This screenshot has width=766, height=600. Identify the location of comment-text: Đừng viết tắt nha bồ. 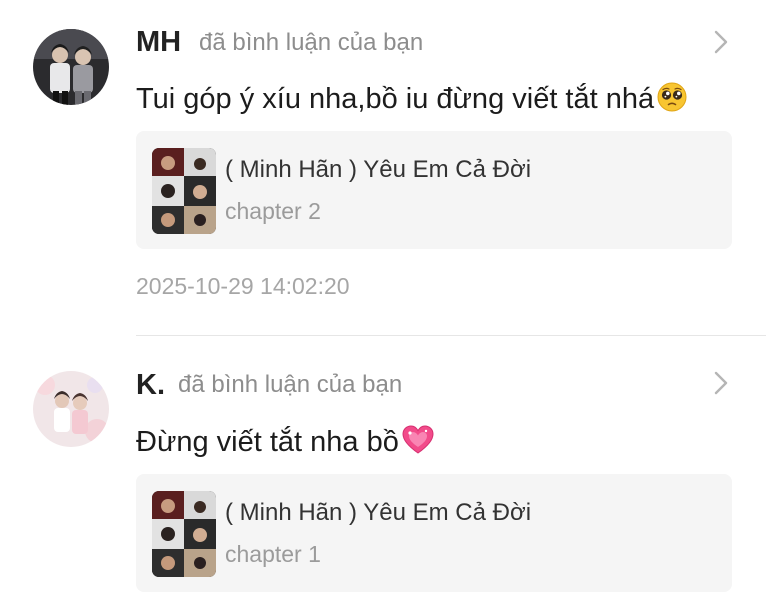
(285, 440).